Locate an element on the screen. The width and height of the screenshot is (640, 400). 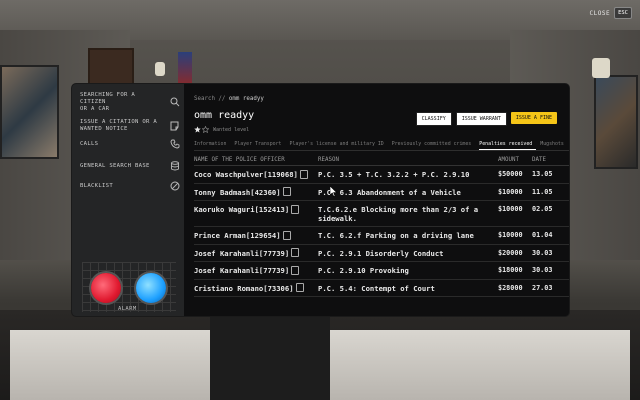
sidebar-item-blacklist: BLACKLIST is located at coordinates (130, 186).